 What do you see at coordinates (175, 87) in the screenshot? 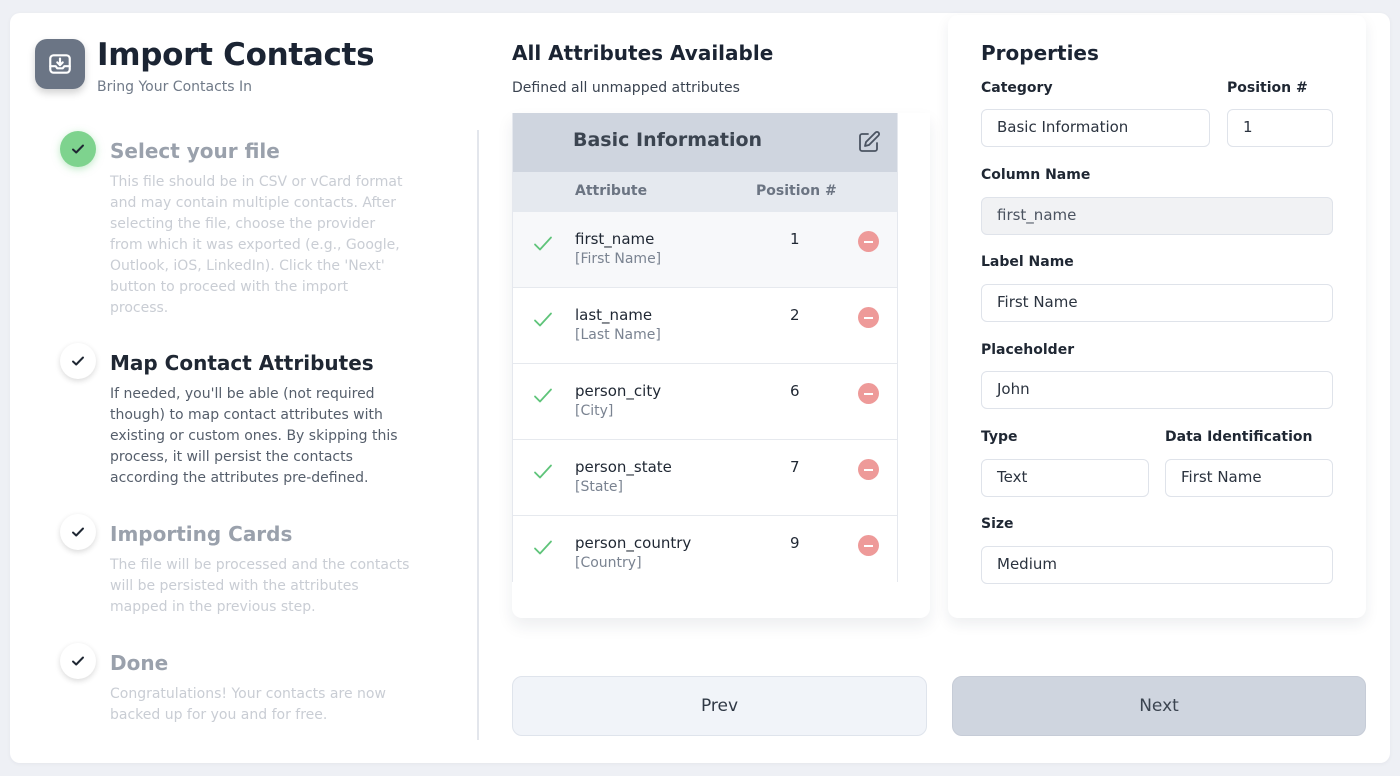
I see `page-subtitle: Bring Your Contacts In` at bounding box center [175, 87].